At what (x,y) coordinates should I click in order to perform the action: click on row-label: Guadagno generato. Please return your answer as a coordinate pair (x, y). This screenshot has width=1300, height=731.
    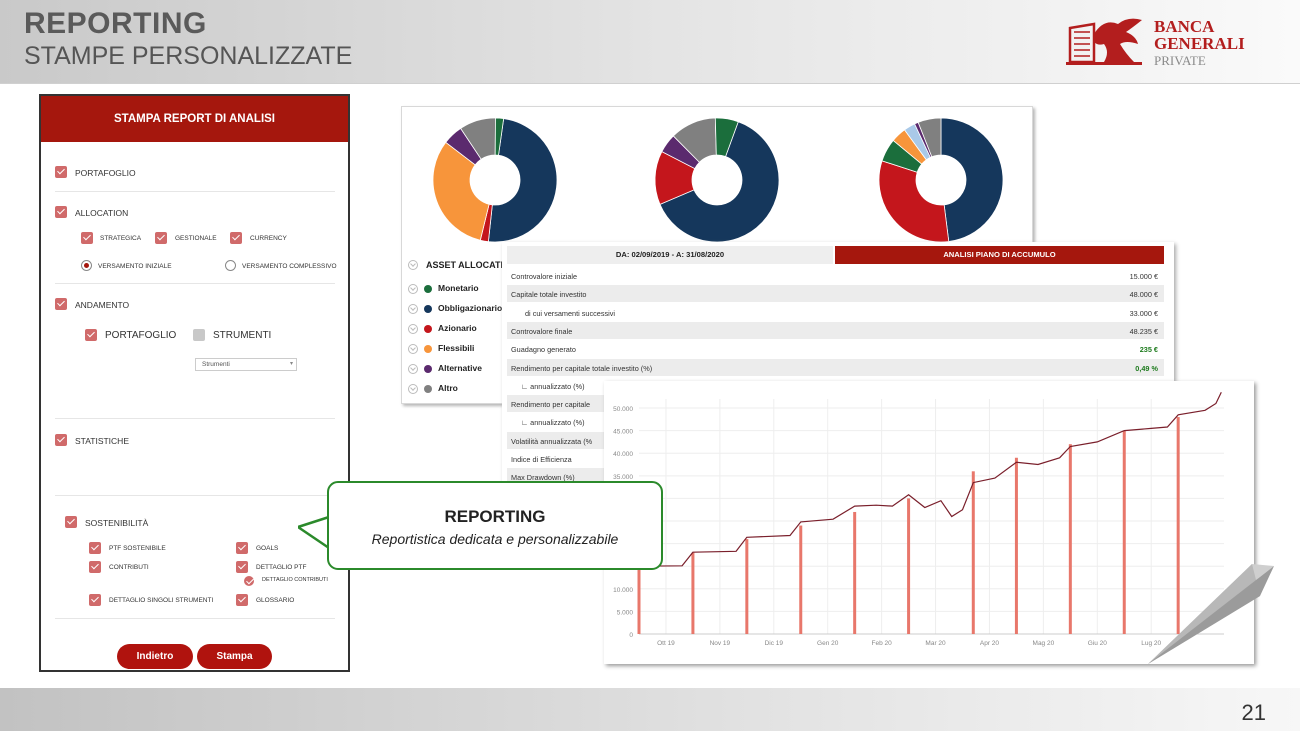
    Looking at the image, I should click on (543, 350).